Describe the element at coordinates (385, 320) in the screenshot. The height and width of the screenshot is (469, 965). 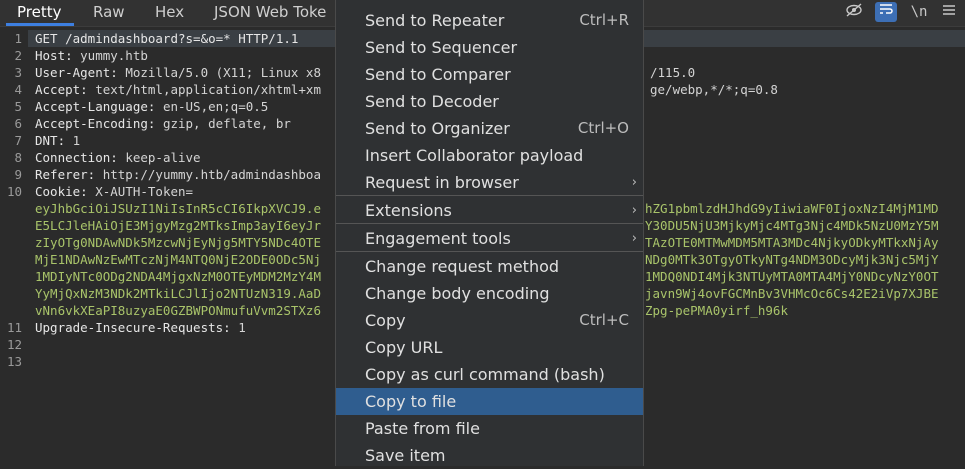
I see `menu-item-label: Copy` at that location.